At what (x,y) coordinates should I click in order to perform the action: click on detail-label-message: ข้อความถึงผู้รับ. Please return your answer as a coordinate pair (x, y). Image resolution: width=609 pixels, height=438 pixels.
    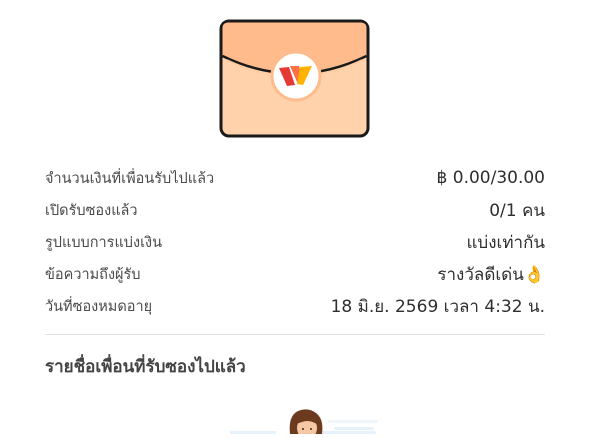
    Looking at the image, I should click on (93, 274).